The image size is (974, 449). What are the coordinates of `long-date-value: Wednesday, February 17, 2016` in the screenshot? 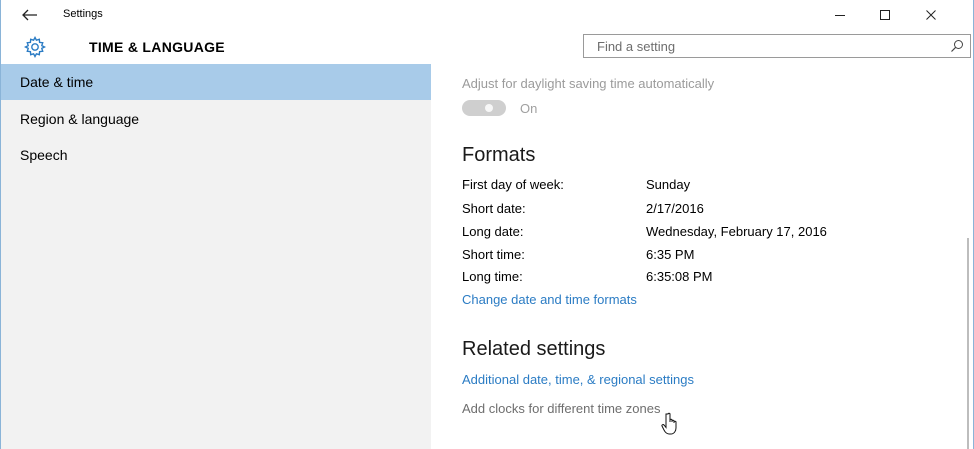 It's located at (736, 231).